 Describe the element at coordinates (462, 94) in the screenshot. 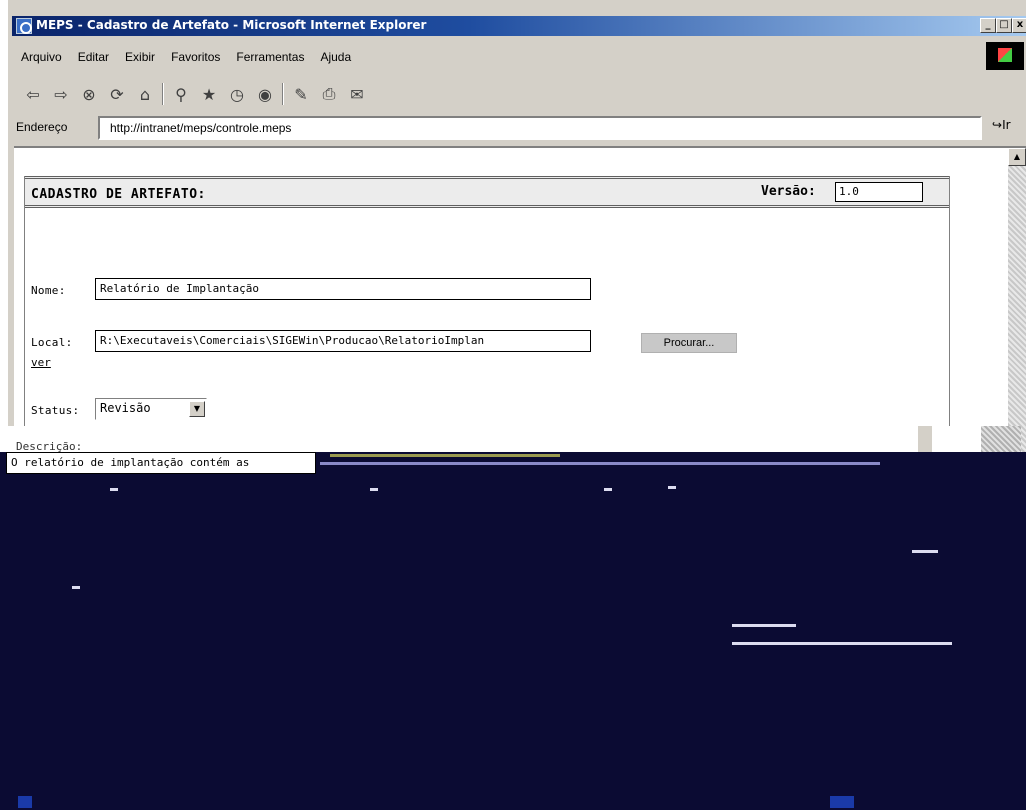

I see `toolbar: ⇦ ⇨ ⊗ ⟳ ⌂ ⚲ ★ ◷ ◉ ✎ ⎙ ✉` at that location.